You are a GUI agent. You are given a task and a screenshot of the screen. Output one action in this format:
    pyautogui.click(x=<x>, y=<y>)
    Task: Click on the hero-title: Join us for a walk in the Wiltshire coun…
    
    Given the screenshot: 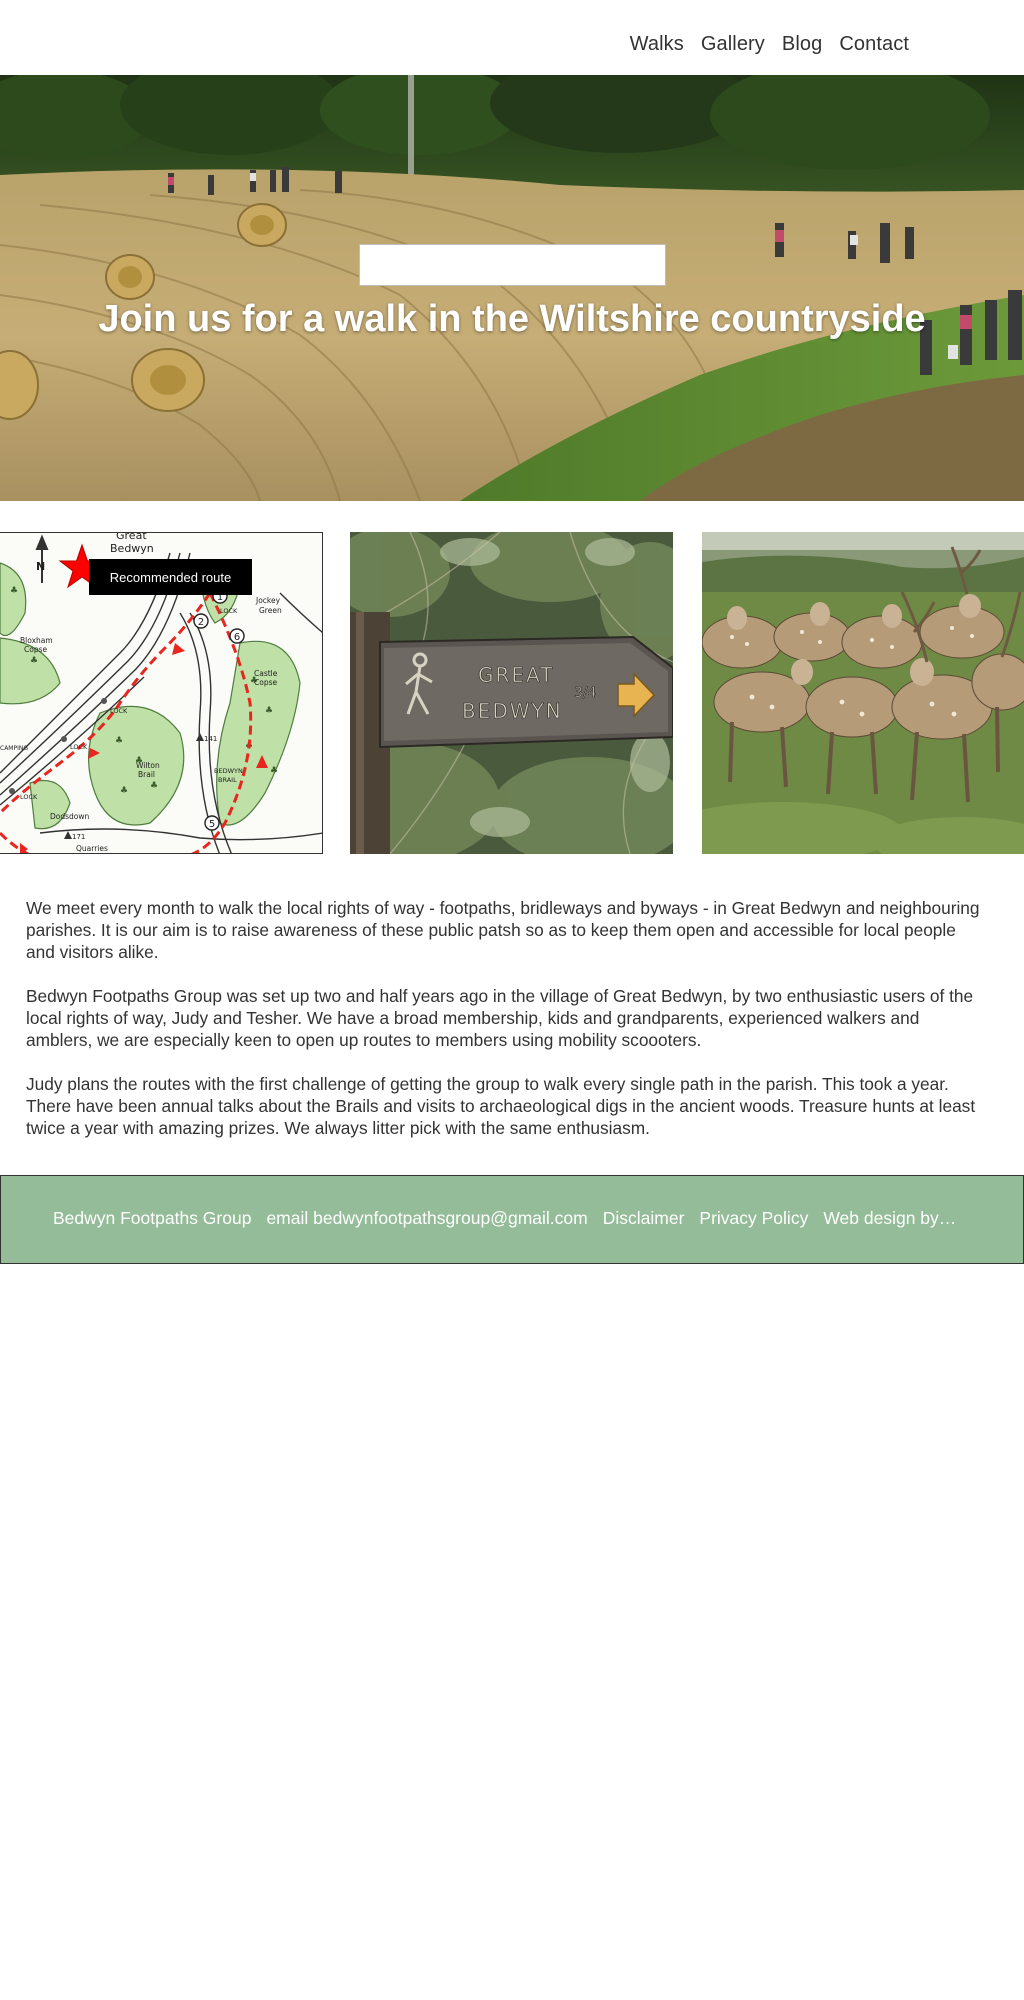 What is the action you would take?
    pyautogui.click(x=512, y=319)
    